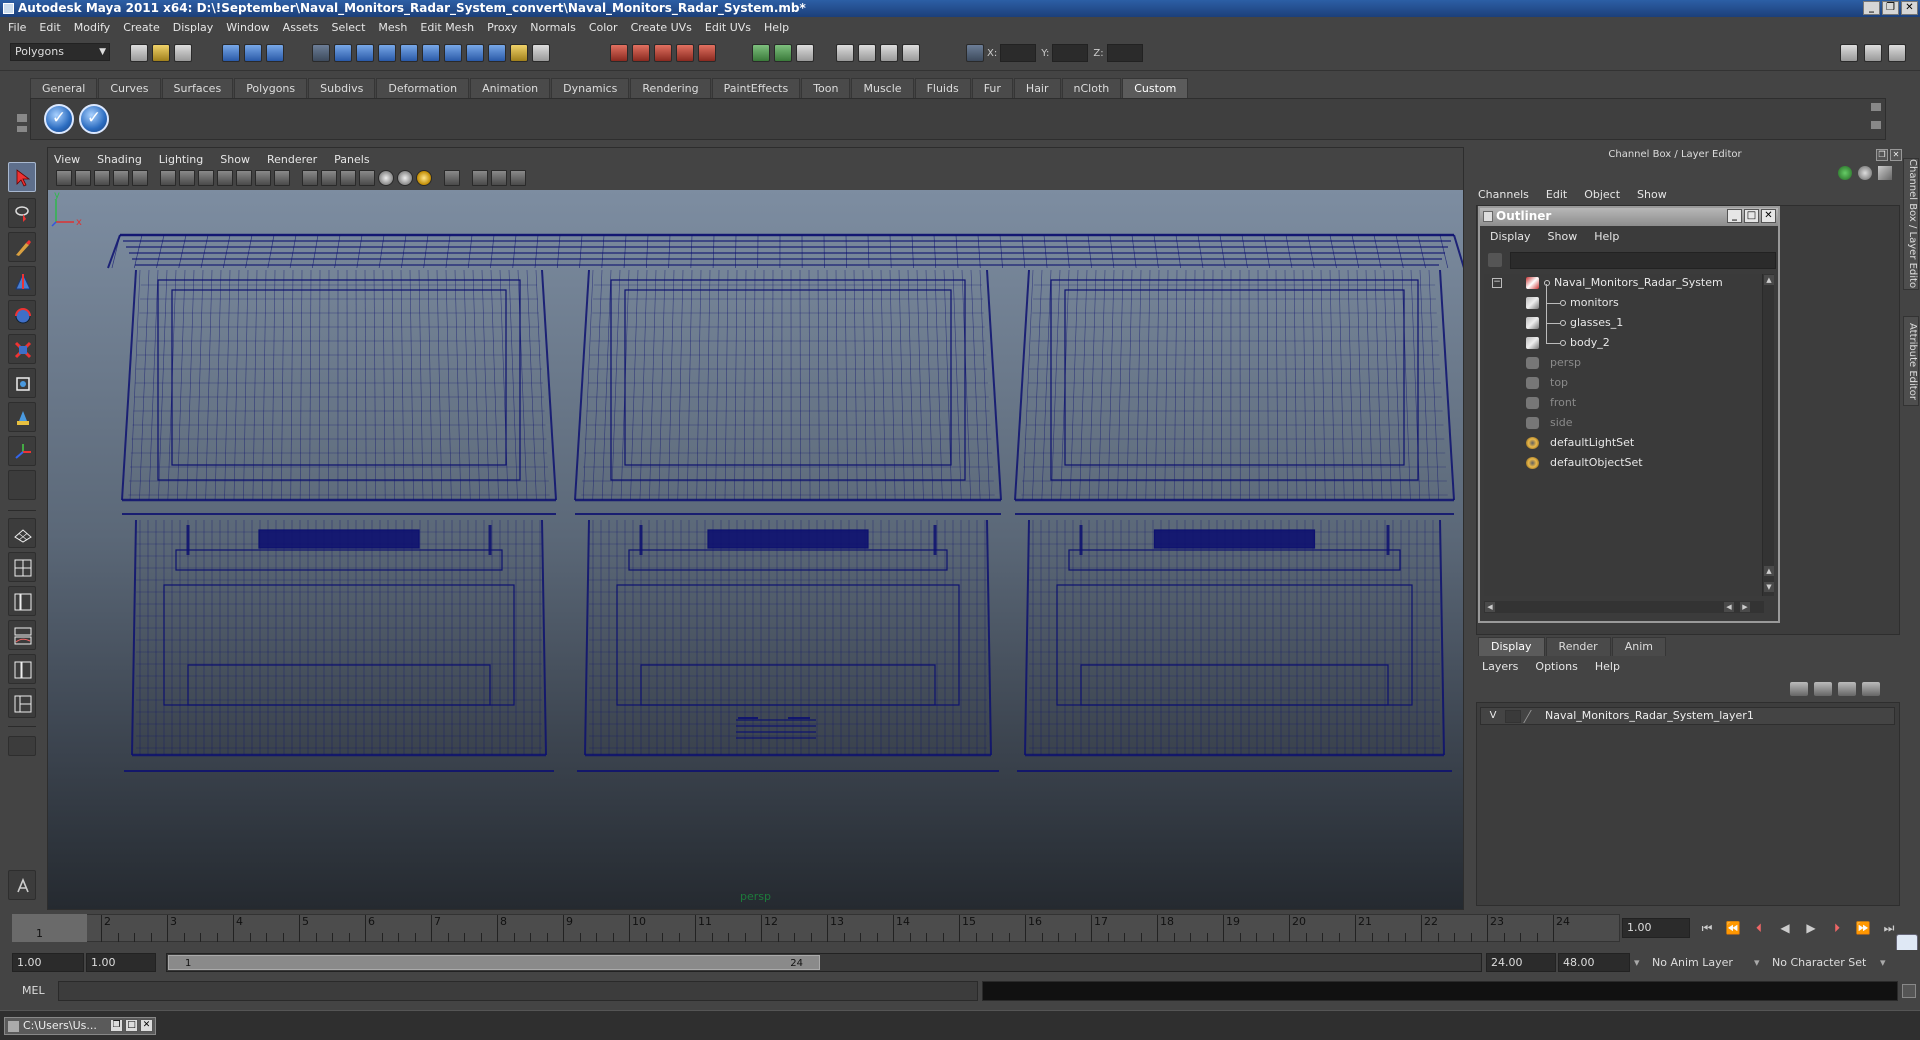  I want to click on checkmark-icon: ✓, so click(59, 119).